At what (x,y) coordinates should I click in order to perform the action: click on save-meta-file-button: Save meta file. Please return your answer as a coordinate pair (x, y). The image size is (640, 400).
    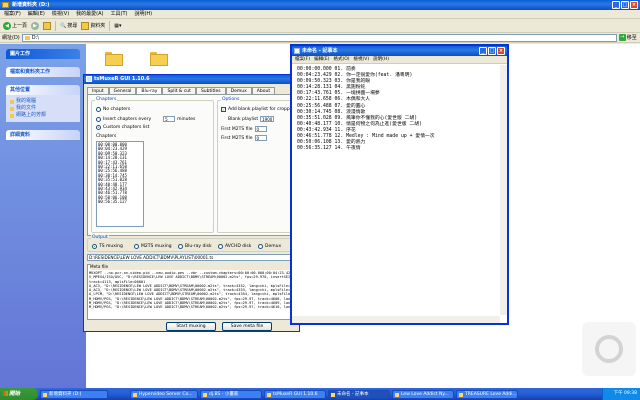
    Looking at the image, I should click on (247, 326).